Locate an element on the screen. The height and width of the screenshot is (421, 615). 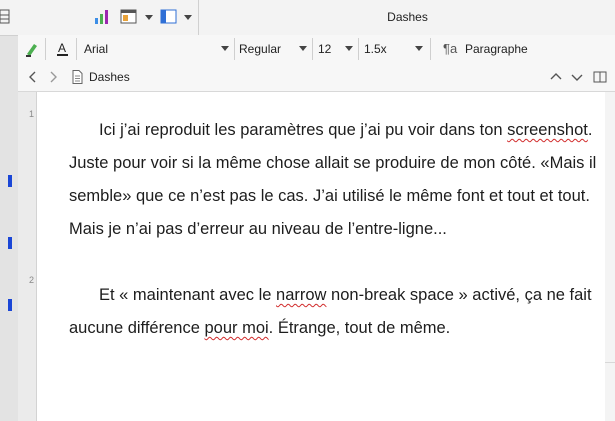
grid-icon is located at coordinates (5, 17).